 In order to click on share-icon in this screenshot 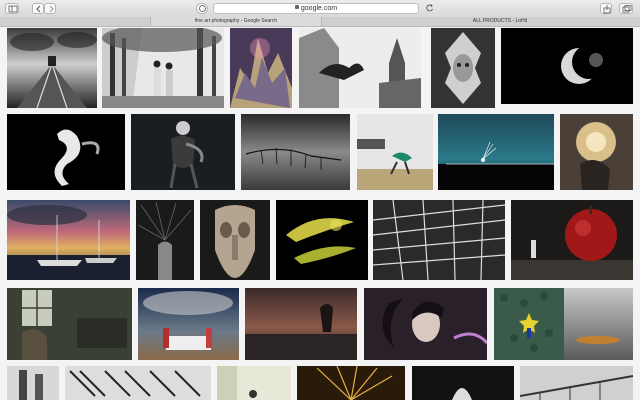, I will do `click(607, 9)`.